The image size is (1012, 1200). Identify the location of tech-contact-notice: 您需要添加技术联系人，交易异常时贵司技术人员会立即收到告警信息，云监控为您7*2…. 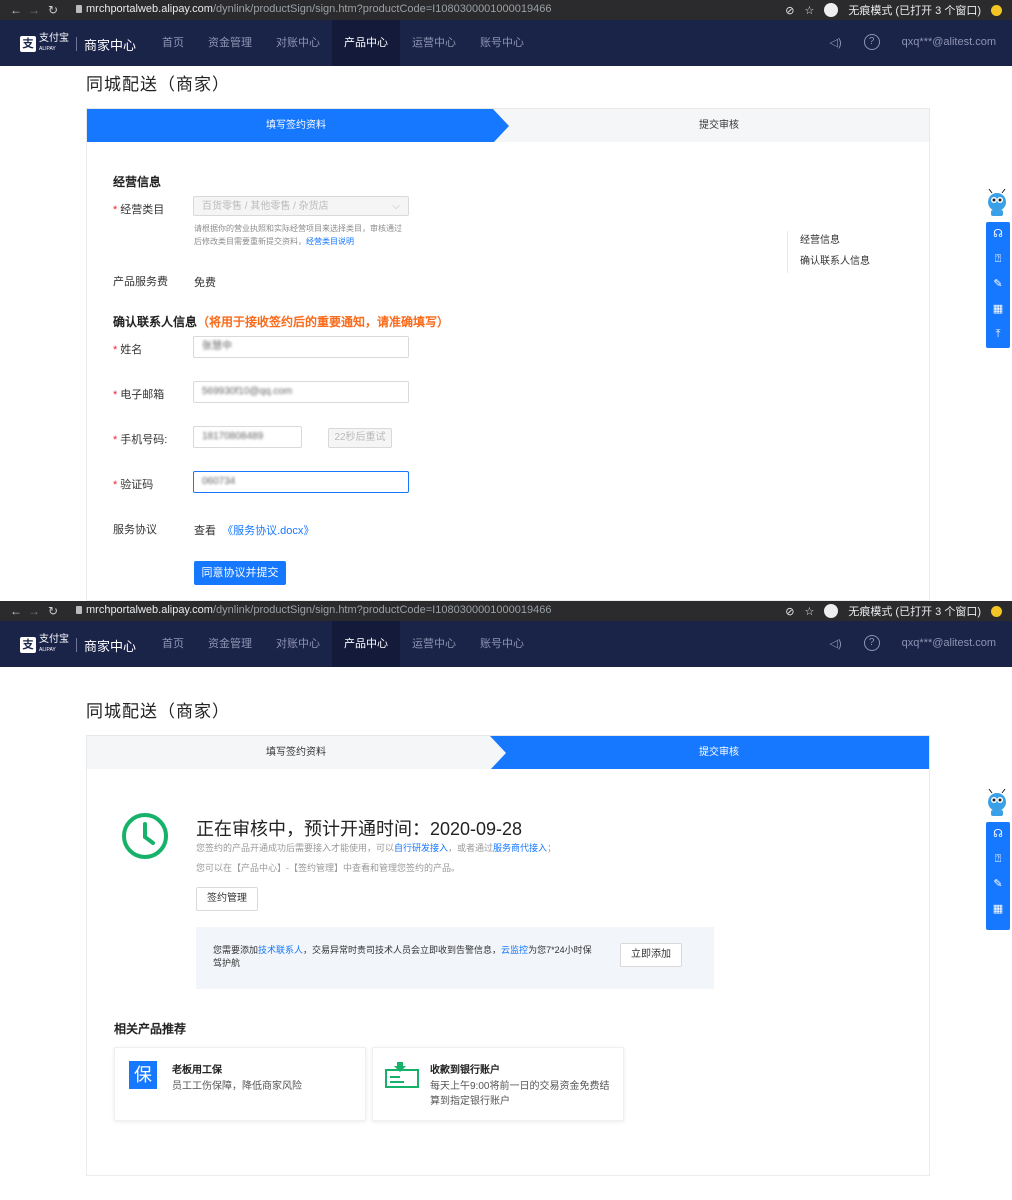
(455, 958).